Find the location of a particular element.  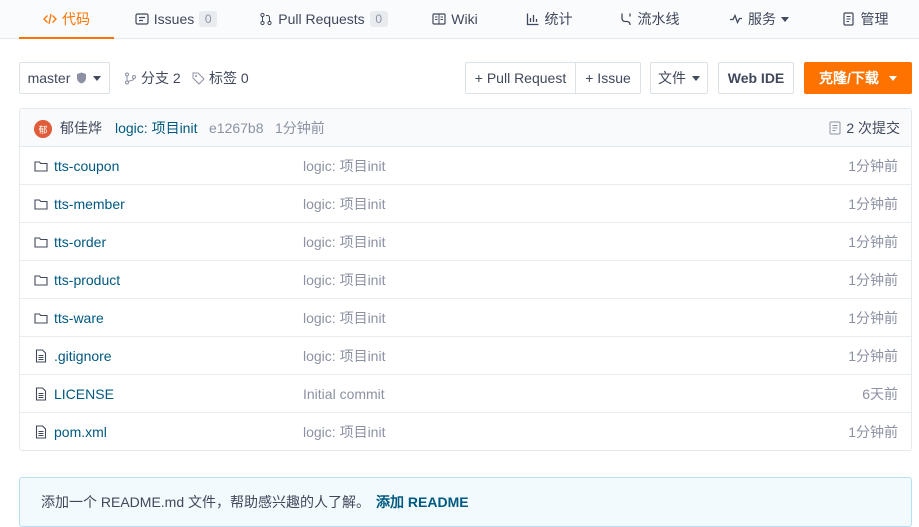

file-name: LICENSE is located at coordinates (84, 394).